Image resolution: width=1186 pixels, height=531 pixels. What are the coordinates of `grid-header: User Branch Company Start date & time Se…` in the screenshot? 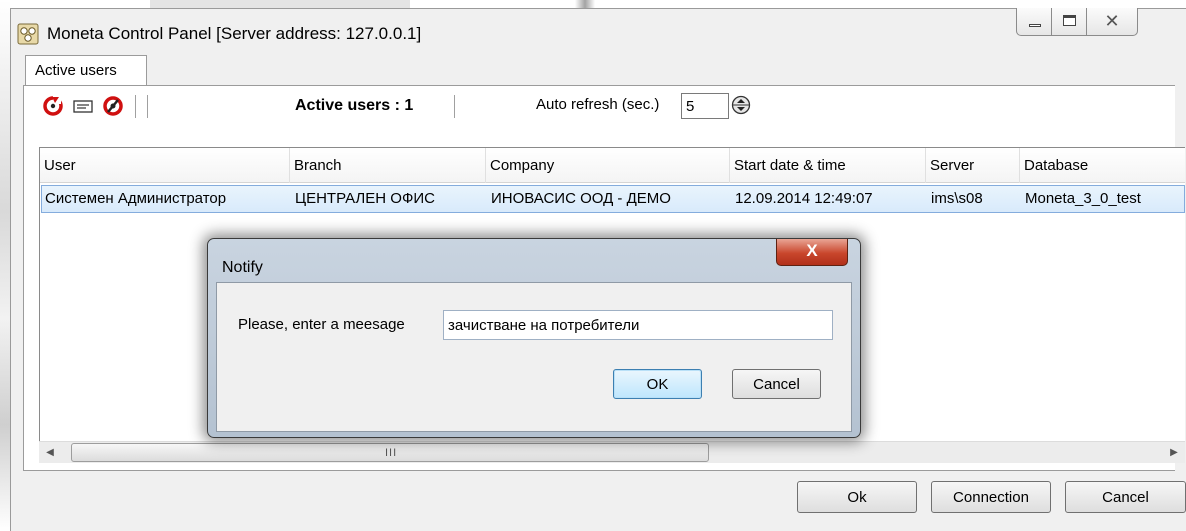 It's located at (612, 165).